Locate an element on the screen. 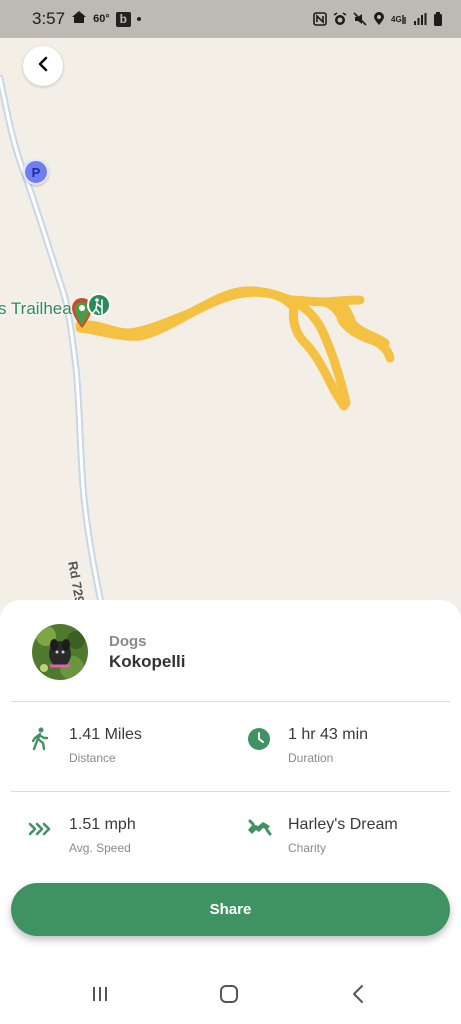  duration-label: Duration is located at coordinates (311, 758).